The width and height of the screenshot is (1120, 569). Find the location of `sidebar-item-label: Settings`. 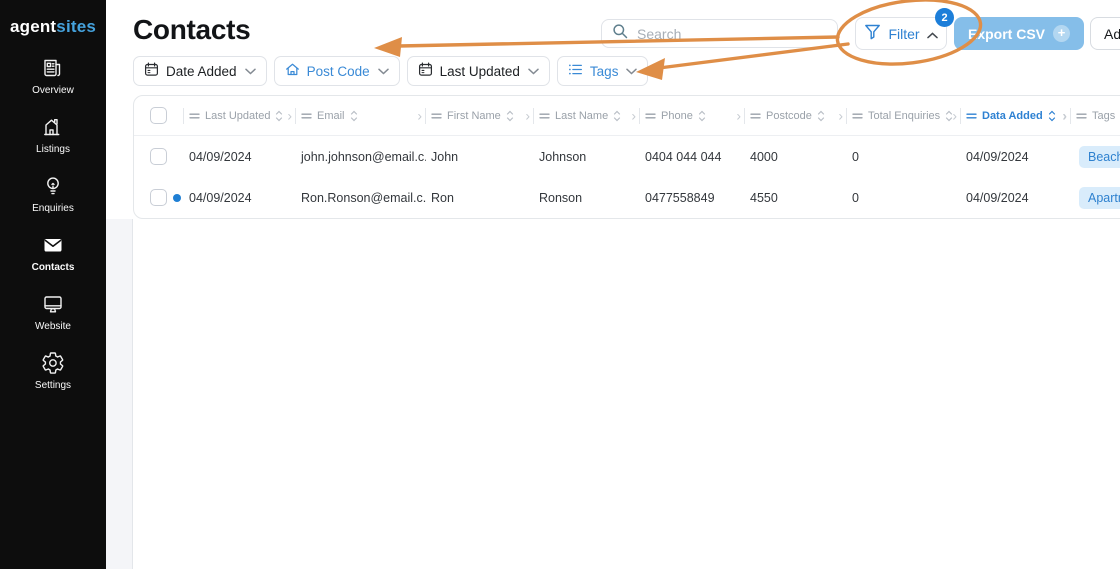

sidebar-item-label: Settings is located at coordinates (53, 385).